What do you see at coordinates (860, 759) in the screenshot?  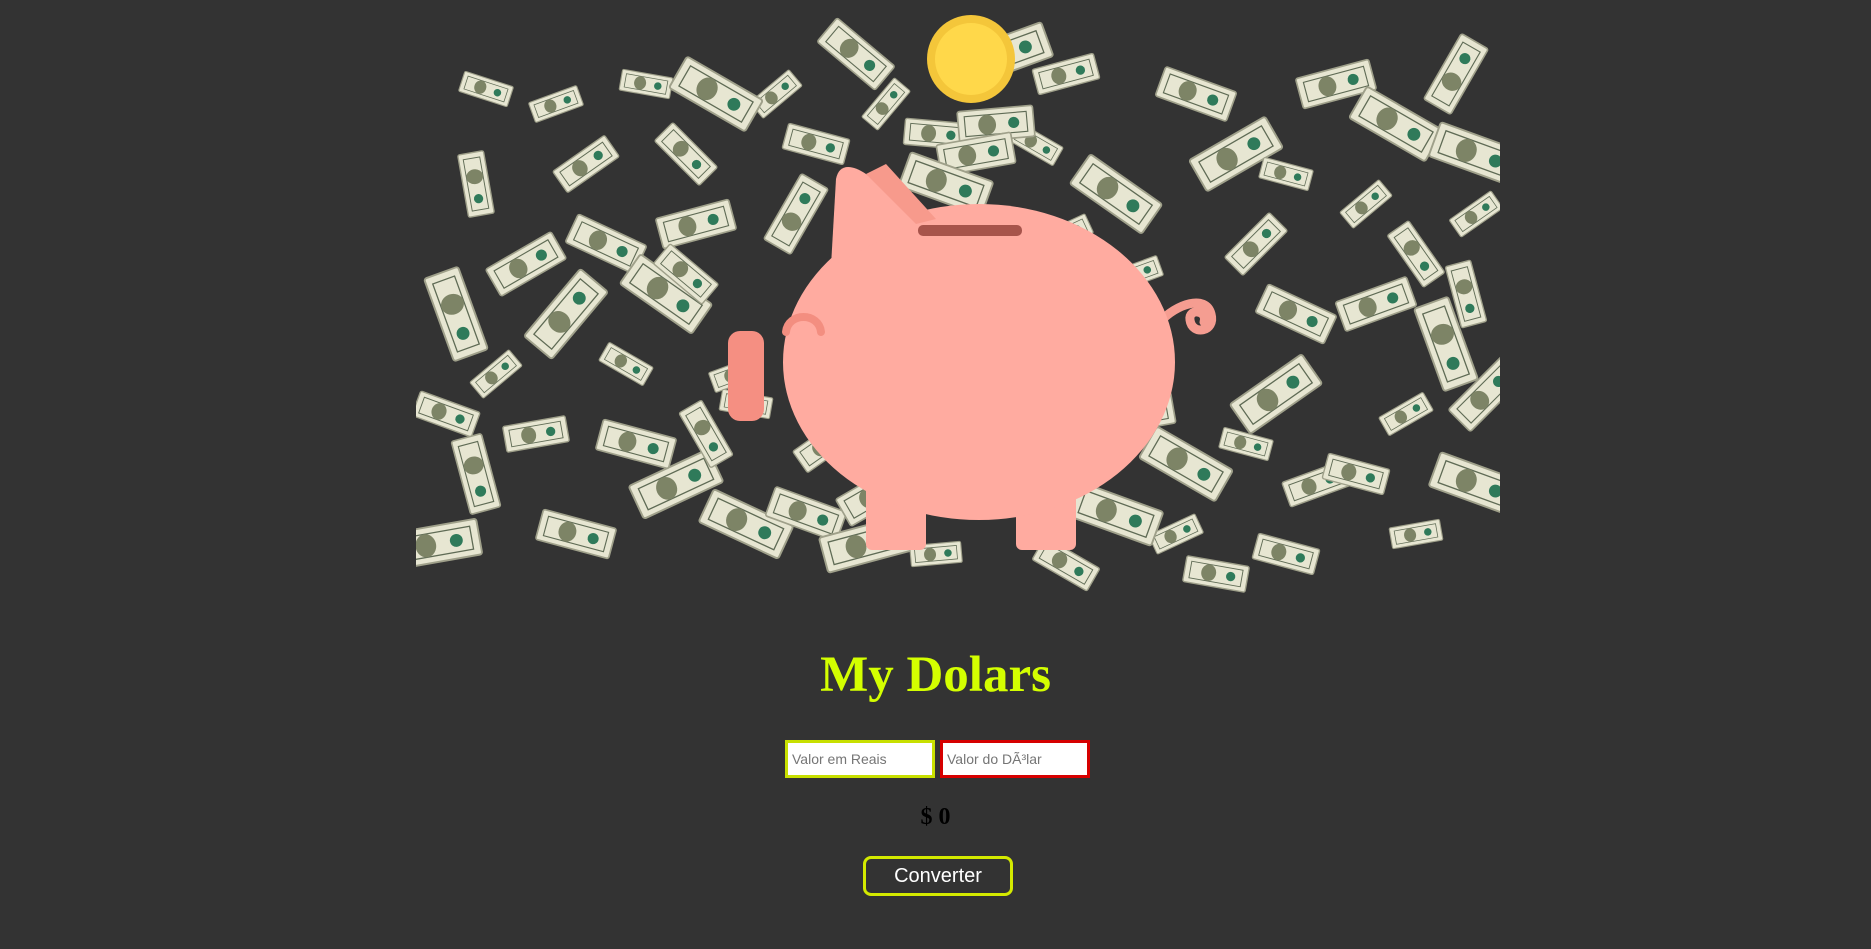 I see `reais-input` at bounding box center [860, 759].